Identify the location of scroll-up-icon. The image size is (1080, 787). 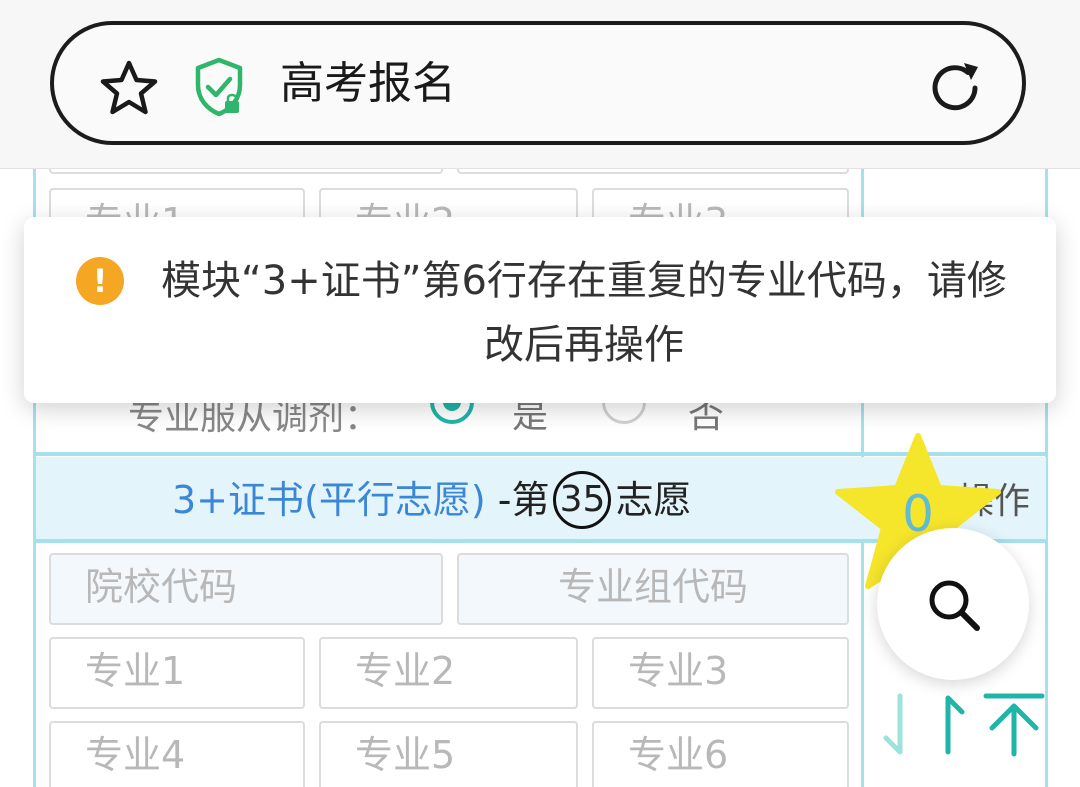
(955, 725).